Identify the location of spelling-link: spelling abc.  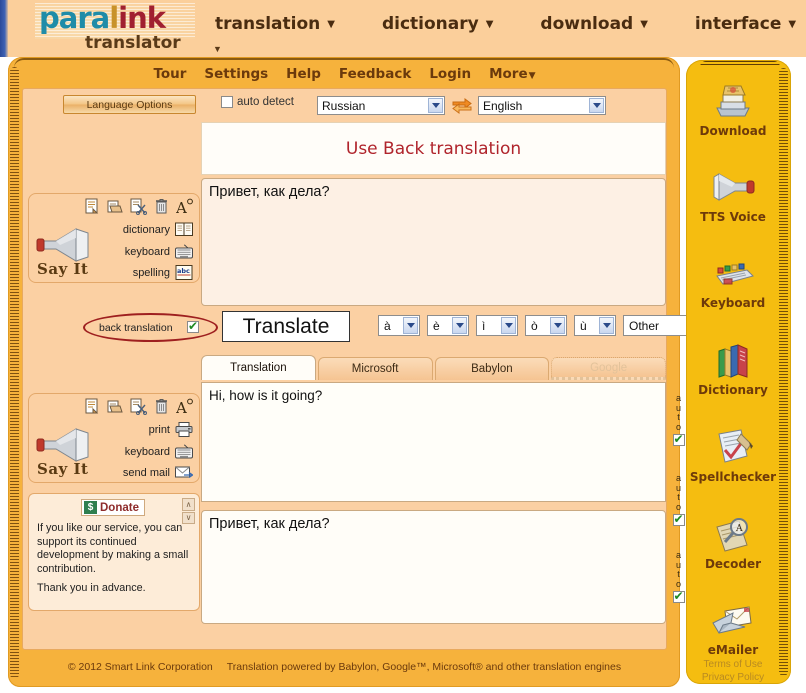
(163, 272).